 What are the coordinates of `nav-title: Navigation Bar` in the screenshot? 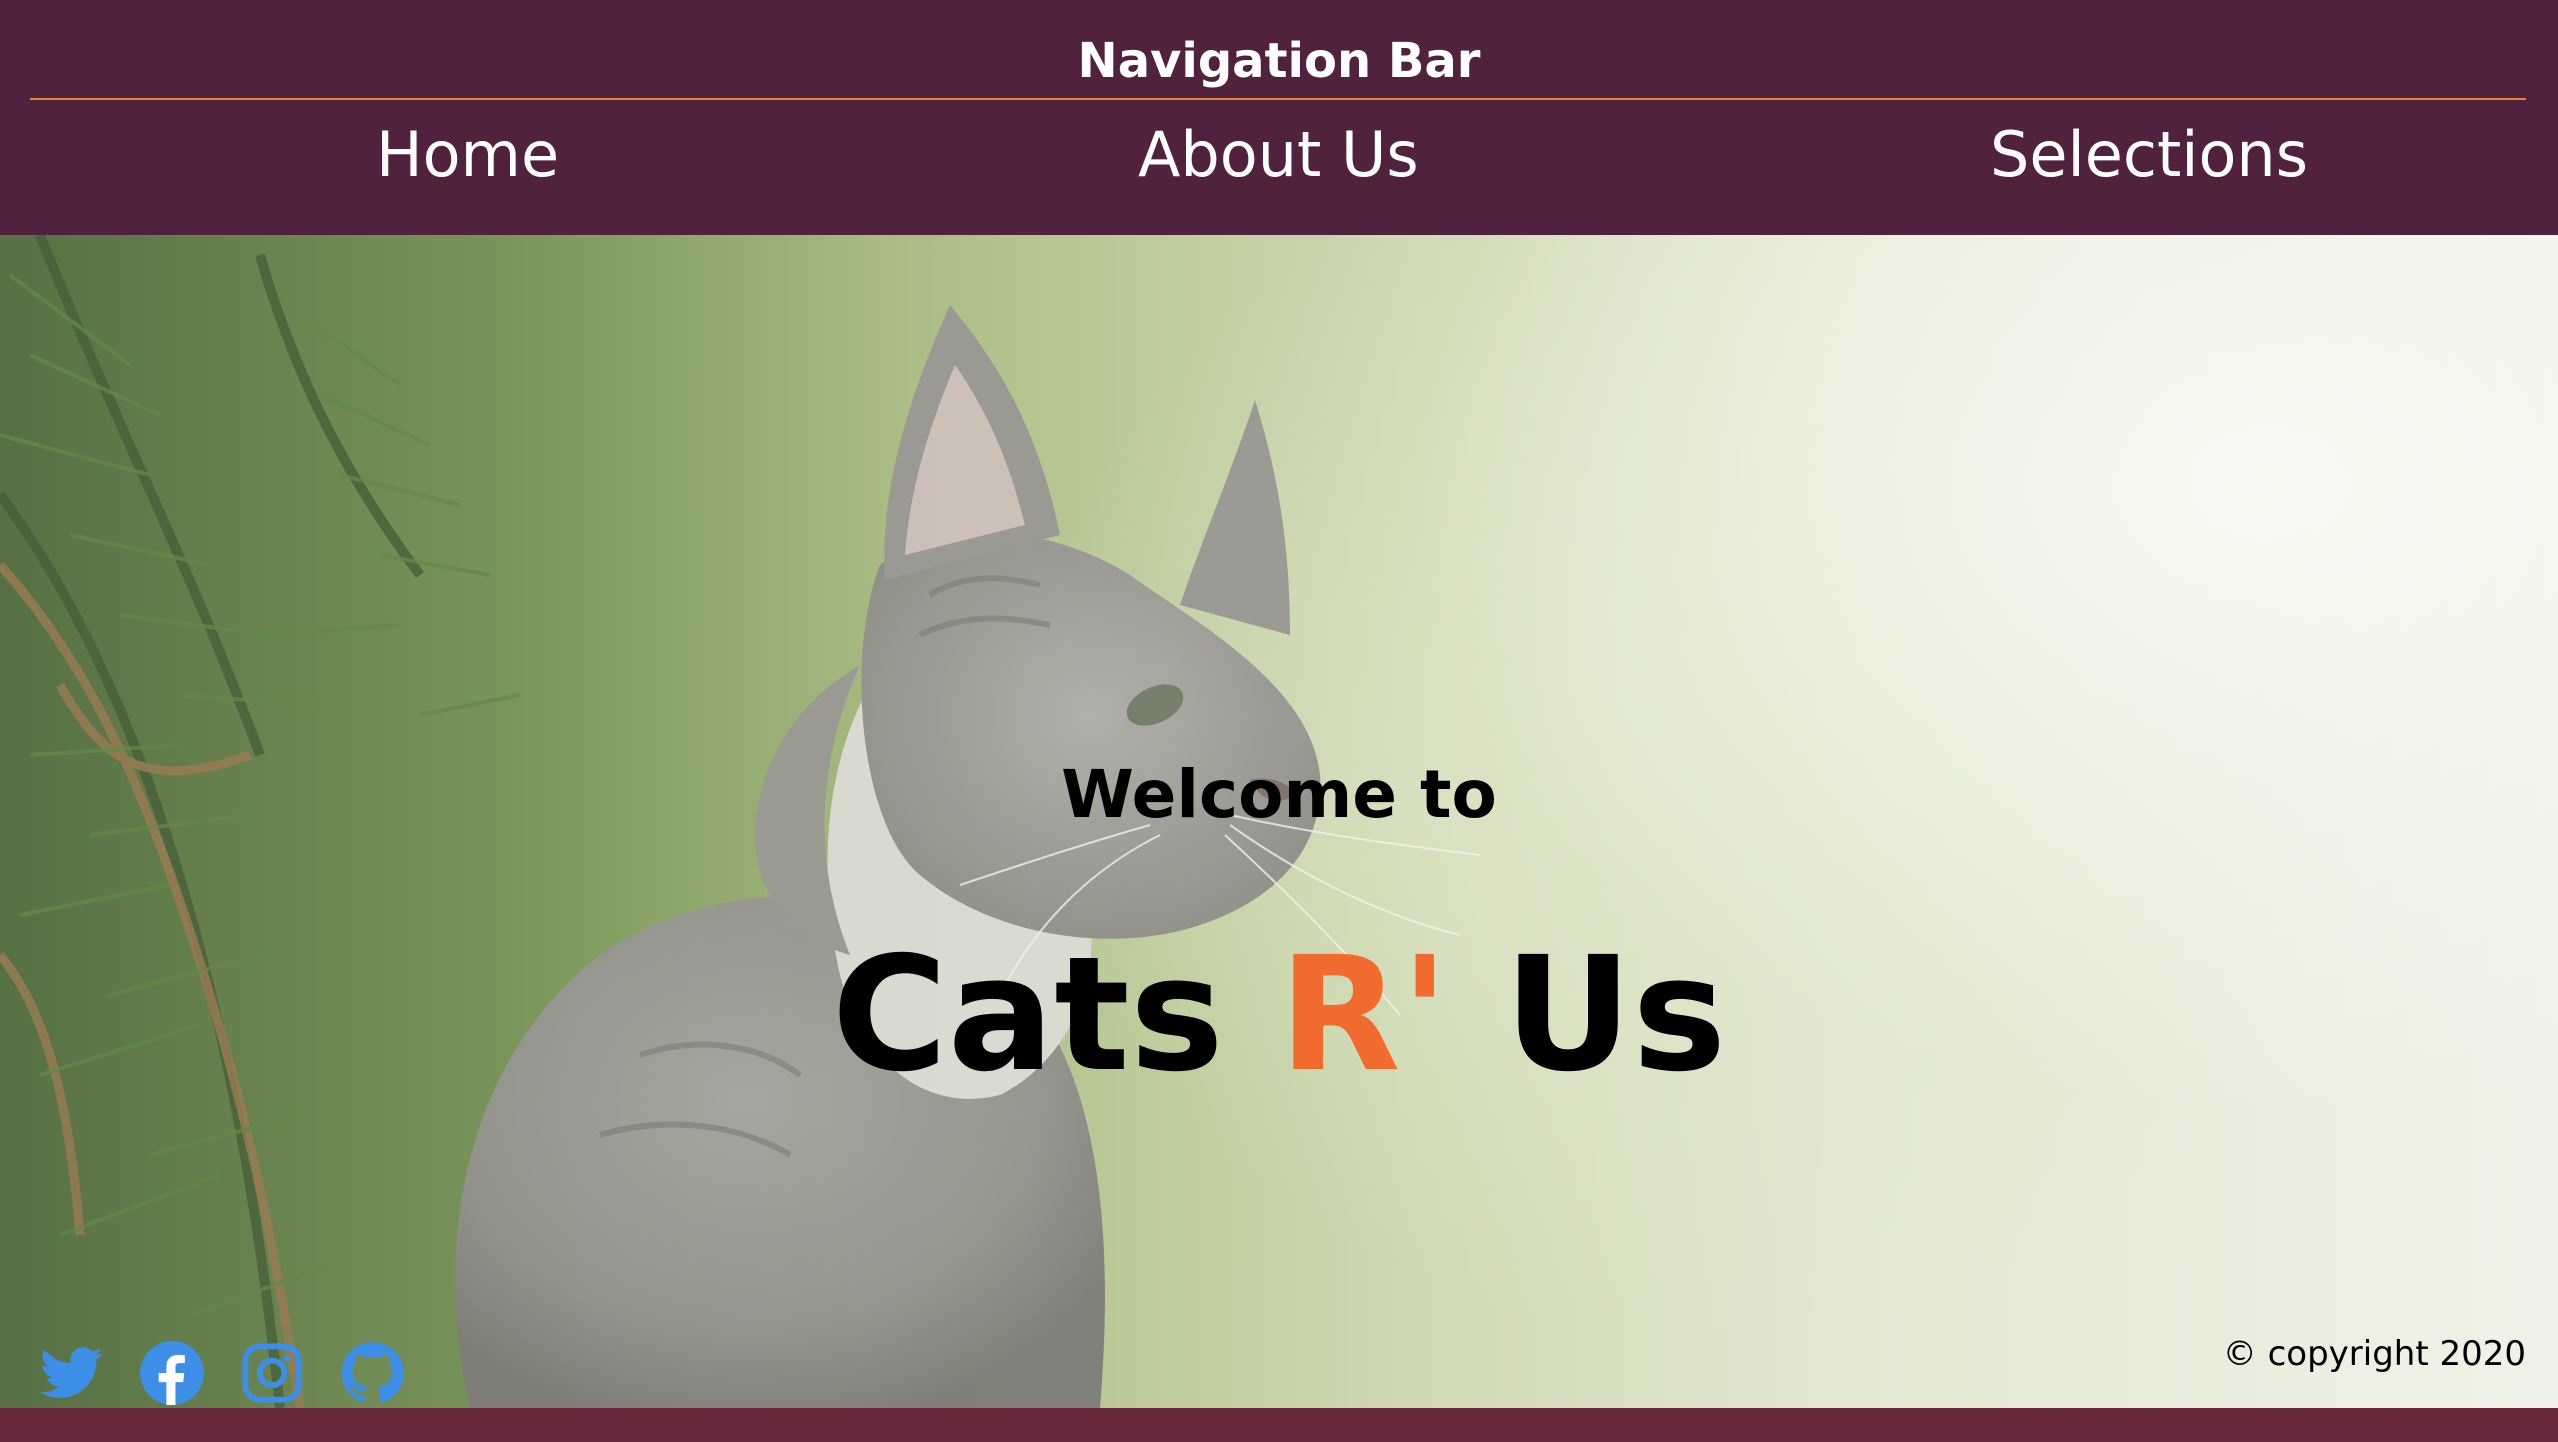 It's located at (1279, 61).